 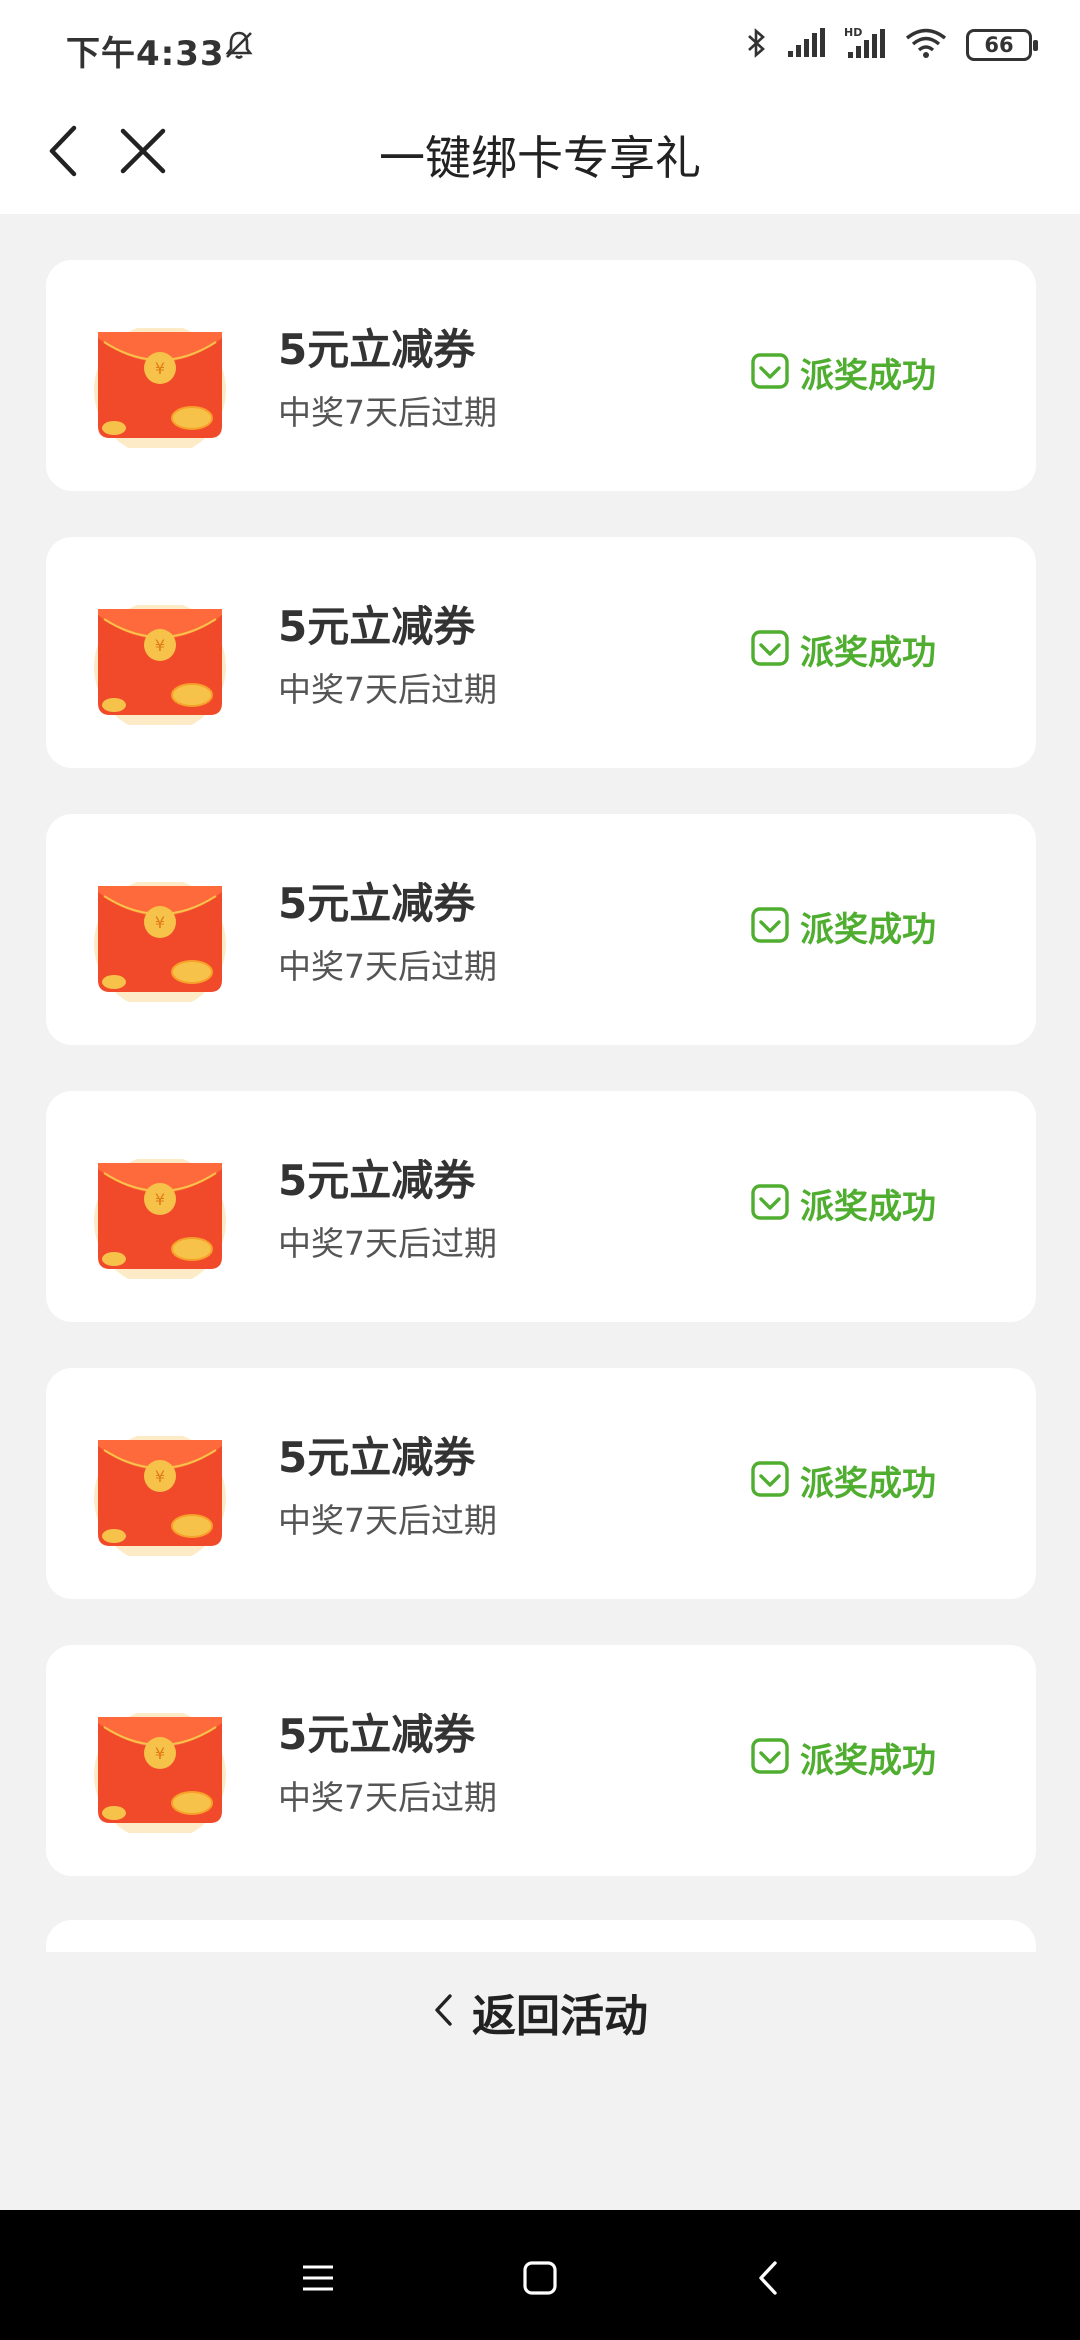 What do you see at coordinates (756, 45) in the screenshot?
I see `bluetooth-icon` at bounding box center [756, 45].